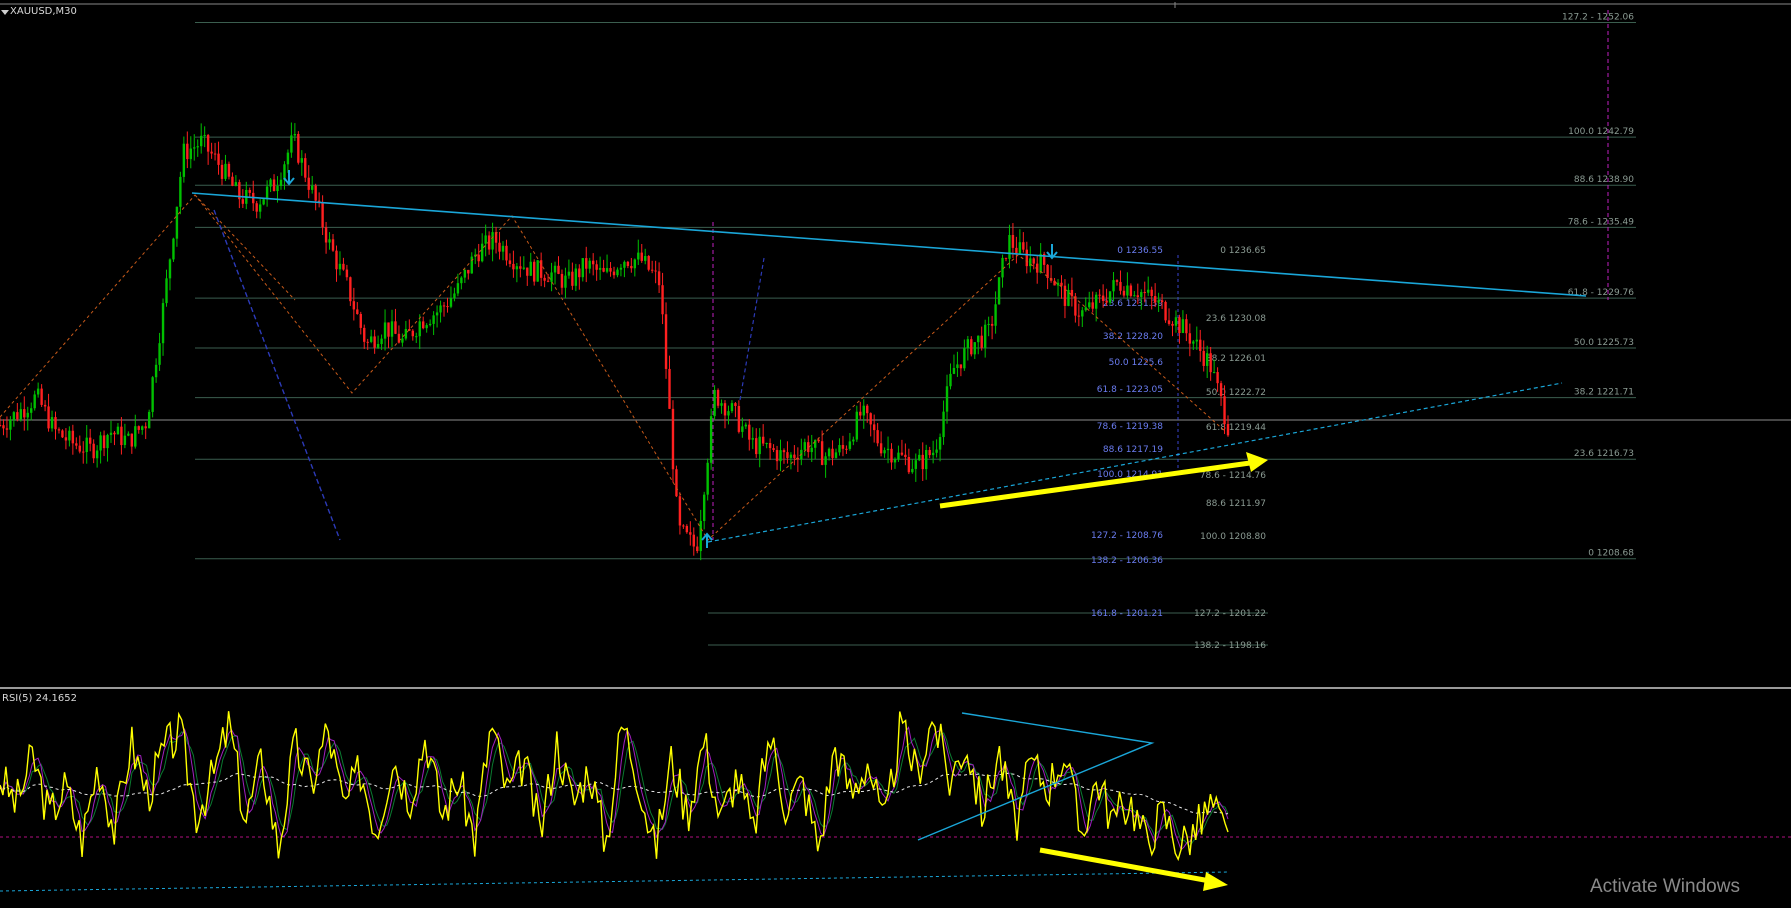  What do you see at coordinates (1236, 319) in the screenshot?
I see `fib-label-middle: 23.6 1230.08` at bounding box center [1236, 319].